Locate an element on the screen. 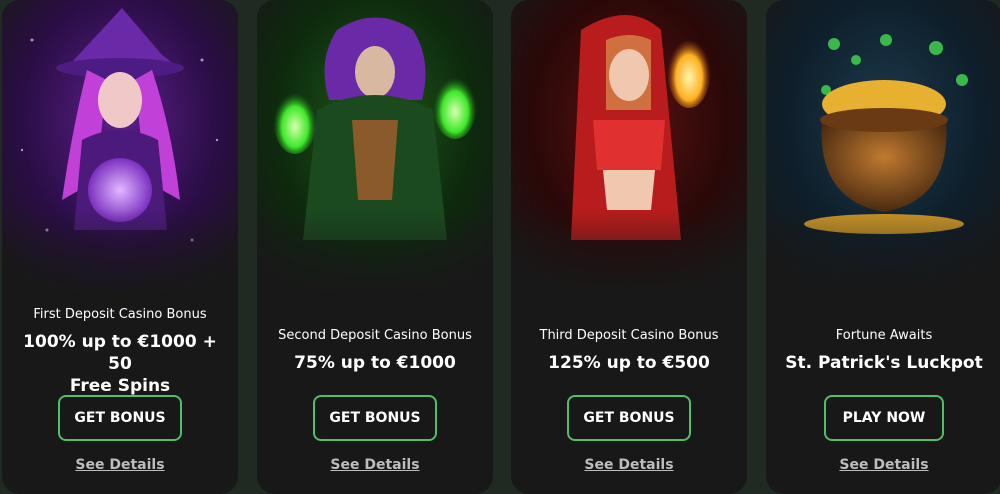  bonus-title: 75% up to €1000 is located at coordinates (375, 363).